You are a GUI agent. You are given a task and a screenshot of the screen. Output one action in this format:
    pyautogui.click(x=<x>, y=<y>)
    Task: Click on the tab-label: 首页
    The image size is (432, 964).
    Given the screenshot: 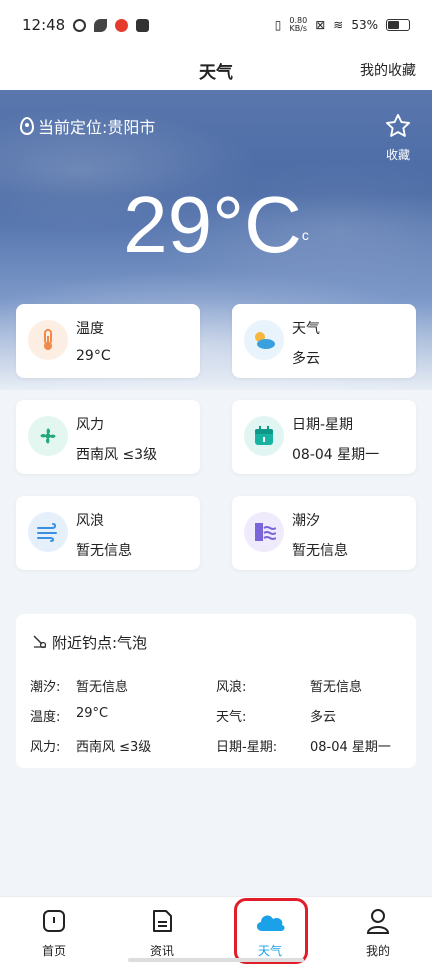 What is the action you would take?
    pyautogui.click(x=53, y=951)
    